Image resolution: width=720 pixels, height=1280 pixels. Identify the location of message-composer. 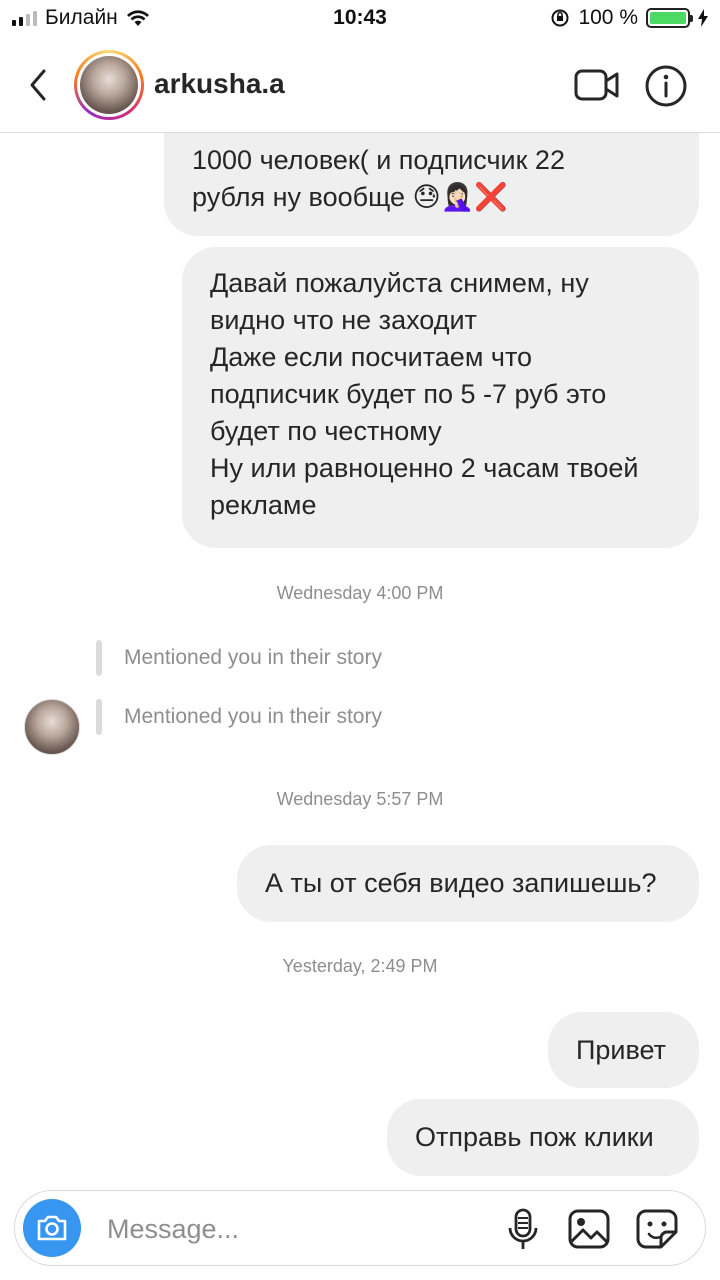
(360, 1228).